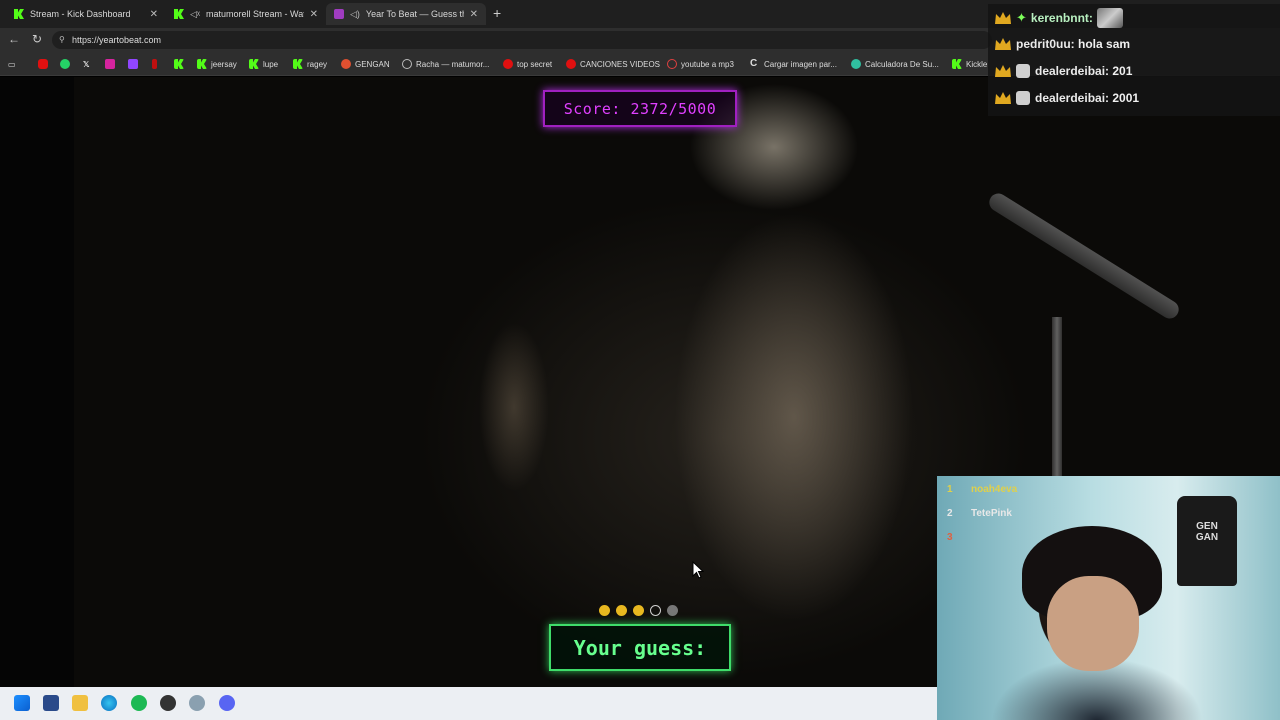 The width and height of the screenshot is (1280, 720). I want to click on task-view-icon, so click(51, 703).